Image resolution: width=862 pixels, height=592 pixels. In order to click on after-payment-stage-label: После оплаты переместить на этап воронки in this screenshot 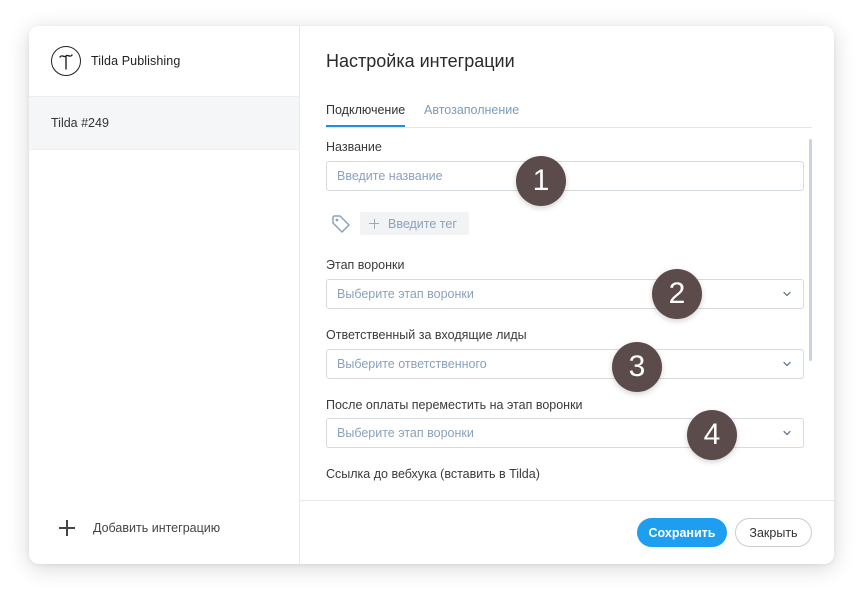, I will do `click(454, 405)`.